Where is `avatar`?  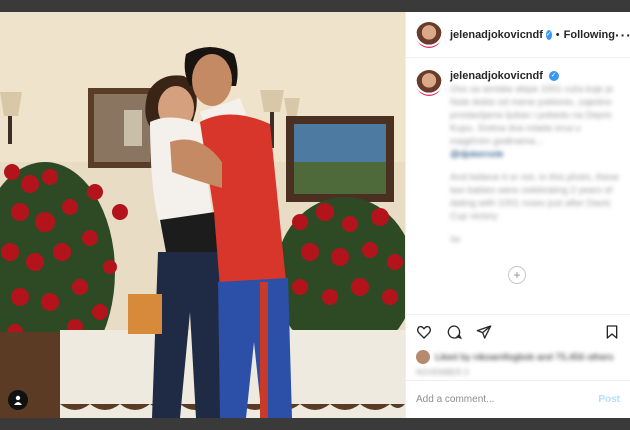
avatar is located at coordinates (429, 34).